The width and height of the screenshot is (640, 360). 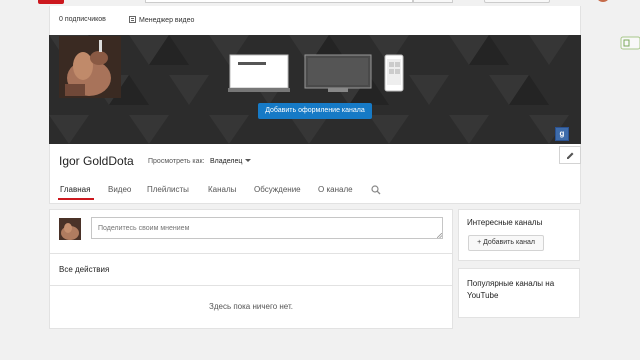 What do you see at coordinates (84, 269) in the screenshot?
I see `all-actions-heading: Все действия` at bounding box center [84, 269].